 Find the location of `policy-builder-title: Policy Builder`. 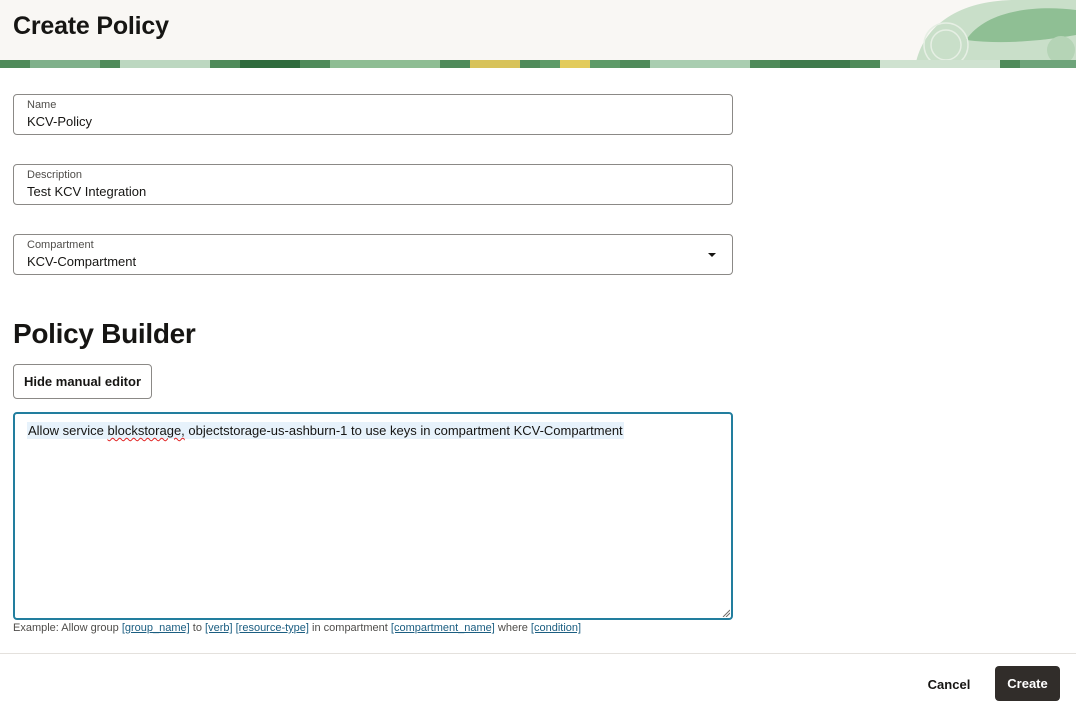

policy-builder-title: Policy Builder is located at coordinates (104, 333).